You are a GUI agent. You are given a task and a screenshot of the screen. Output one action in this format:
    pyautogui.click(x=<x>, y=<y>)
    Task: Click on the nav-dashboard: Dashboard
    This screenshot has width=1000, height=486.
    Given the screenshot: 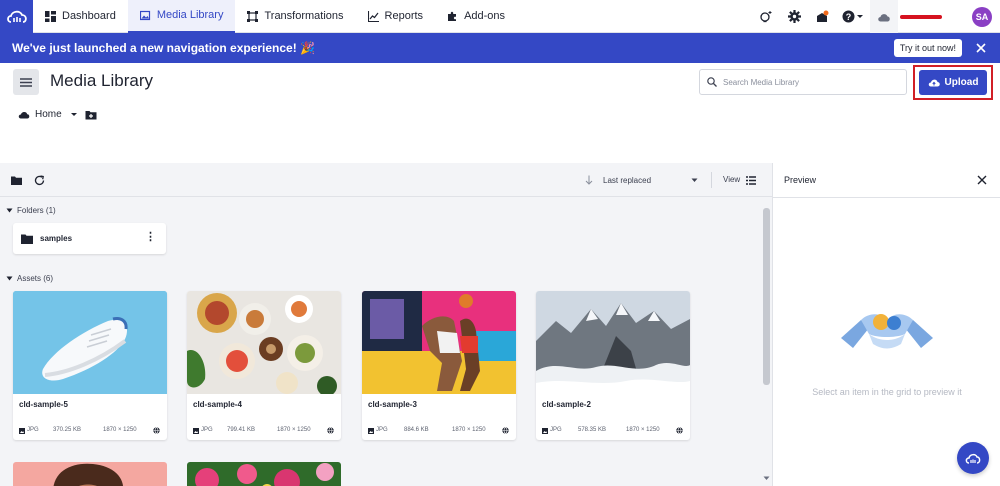 What is the action you would take?
    pyautogui.click(x=80, y=16)
    